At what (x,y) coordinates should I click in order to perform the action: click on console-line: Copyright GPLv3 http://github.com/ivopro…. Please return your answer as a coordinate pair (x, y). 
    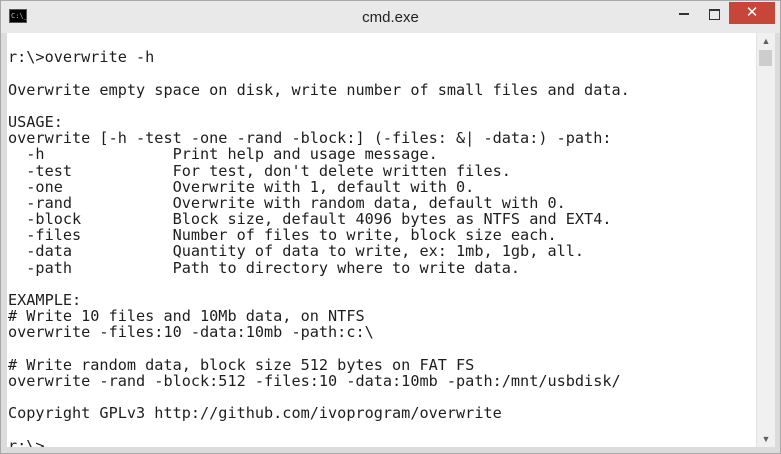
    Looking at the image, I should click on (255, 413).